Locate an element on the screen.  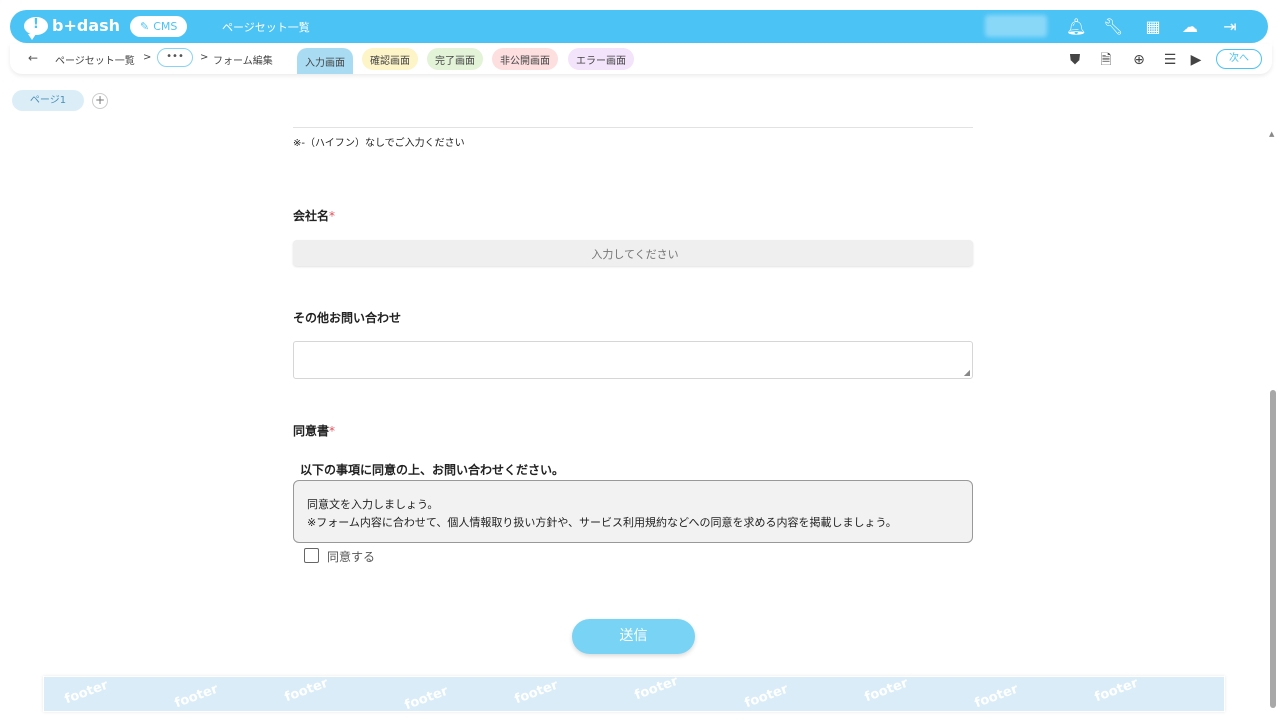
company-label: 会社名* is located at coordinates (314, 215).